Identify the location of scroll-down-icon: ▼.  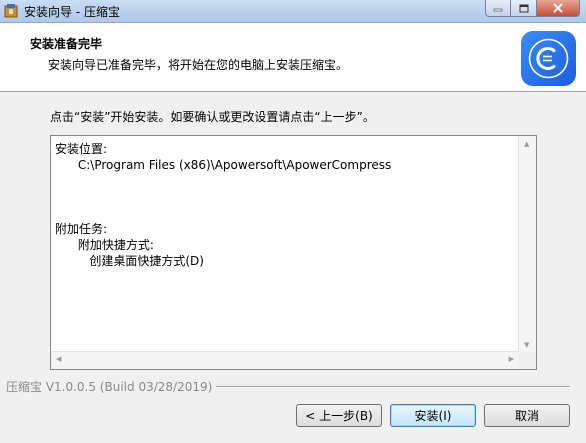
(526, 345).